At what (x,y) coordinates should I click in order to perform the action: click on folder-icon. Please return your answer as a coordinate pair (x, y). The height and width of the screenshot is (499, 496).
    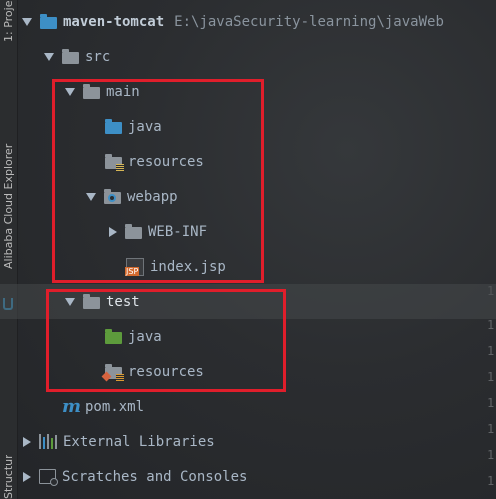
    Looking at the image, I should click on (70, 56).